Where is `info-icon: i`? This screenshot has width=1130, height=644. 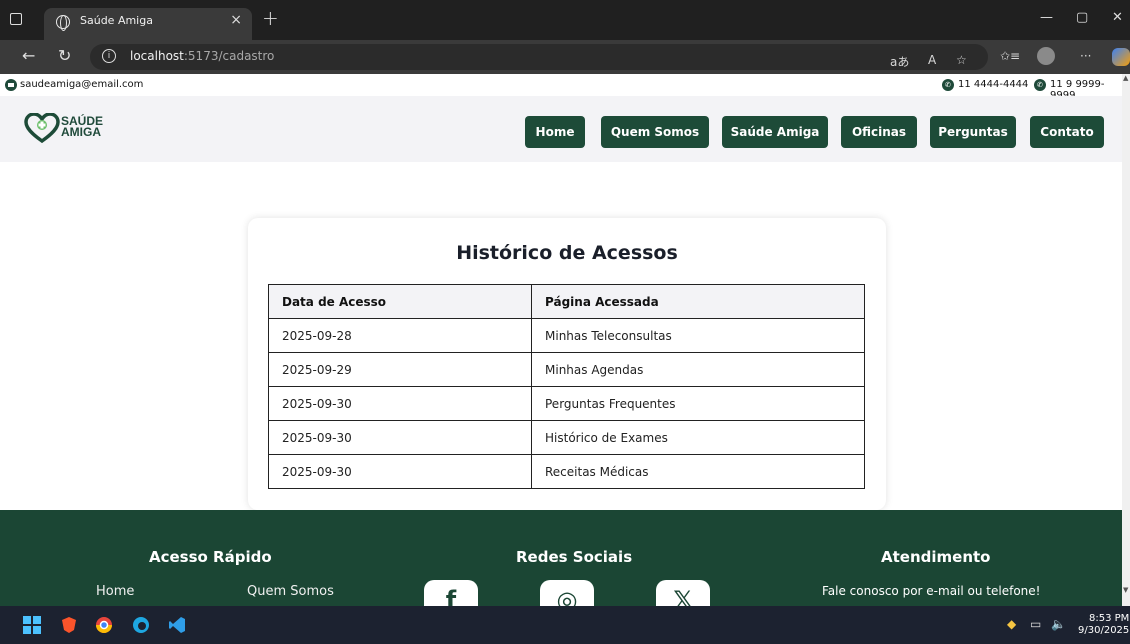
info-icon: i is located at coordinates (109, 56).